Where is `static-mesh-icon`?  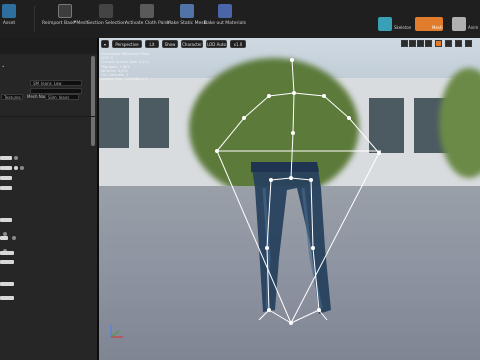 static-mesh-icon is located at coordinates (186, 11).